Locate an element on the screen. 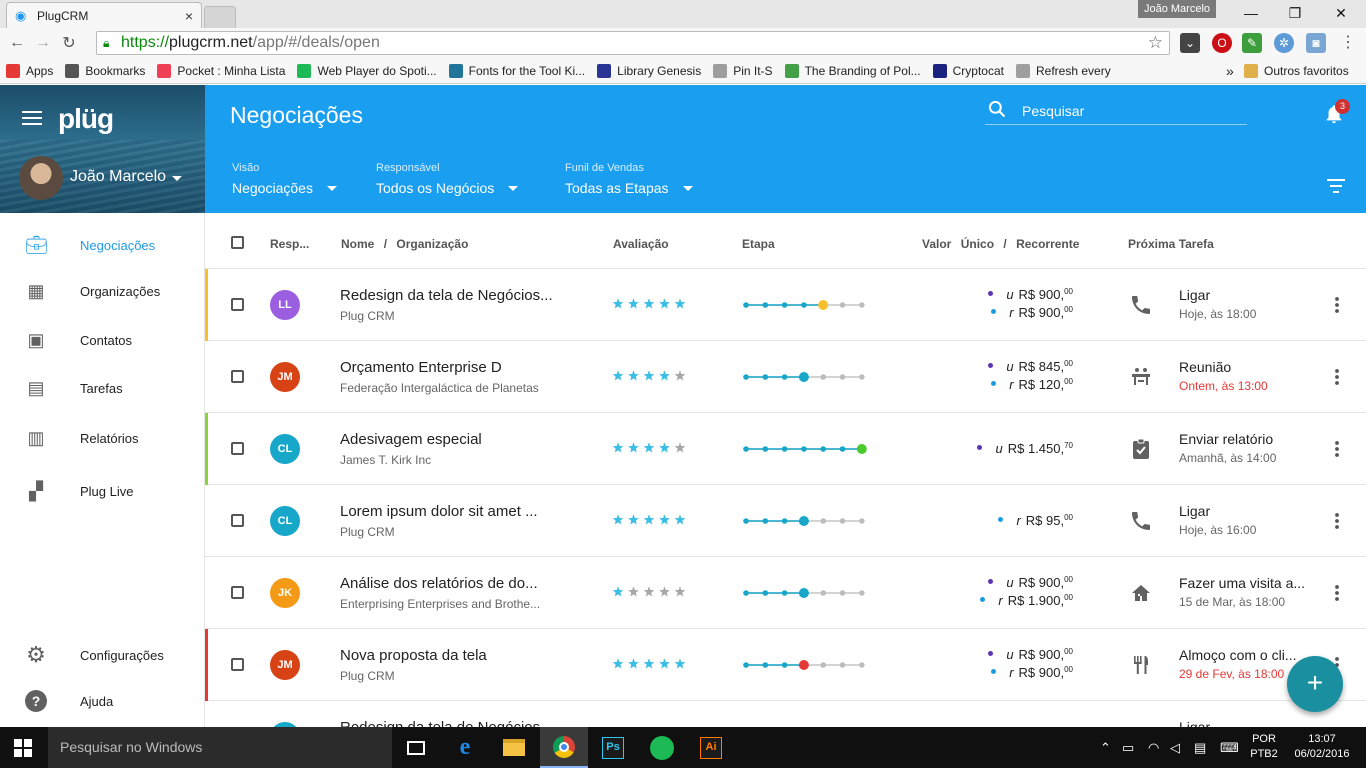 Image resolution: width=1366 pixels, height=768 pixels. minimize-icon: — is located at coordinates (1251, 13).